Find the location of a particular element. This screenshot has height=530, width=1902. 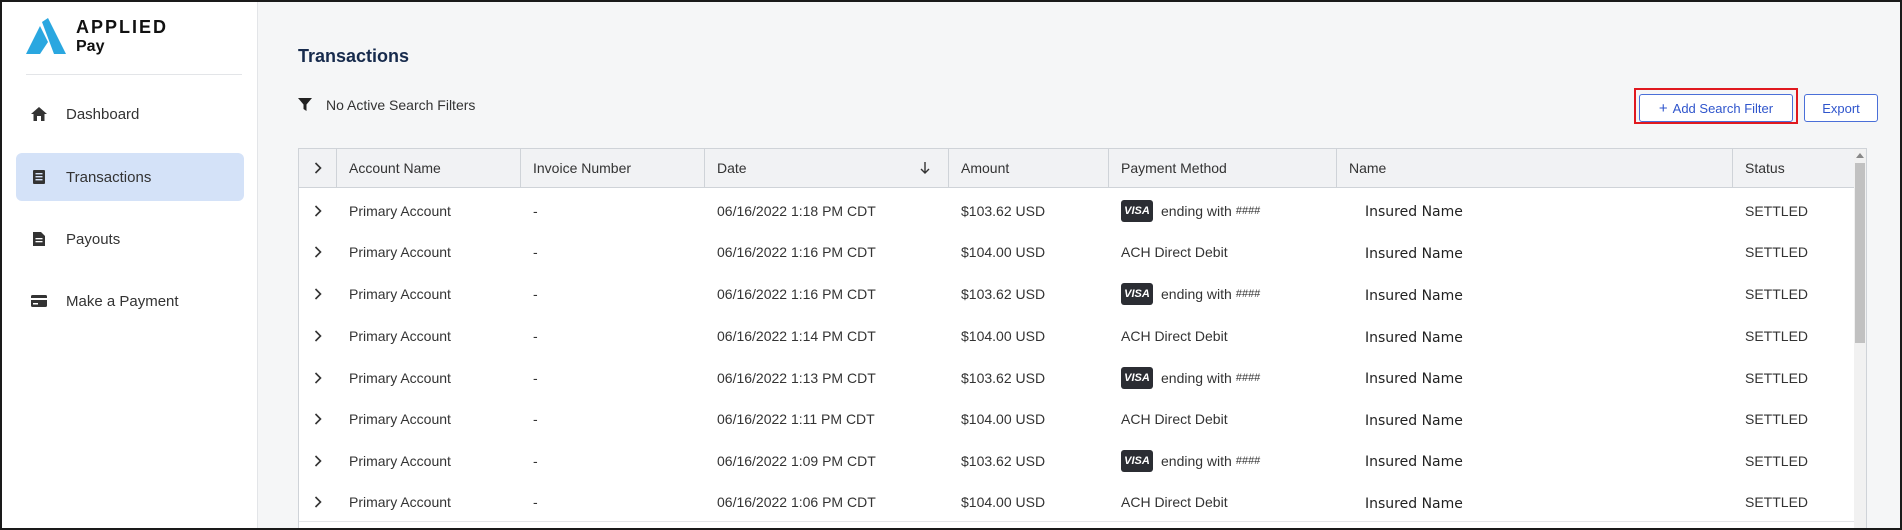

sort-descending-icon is located at coordinates (925, 168).